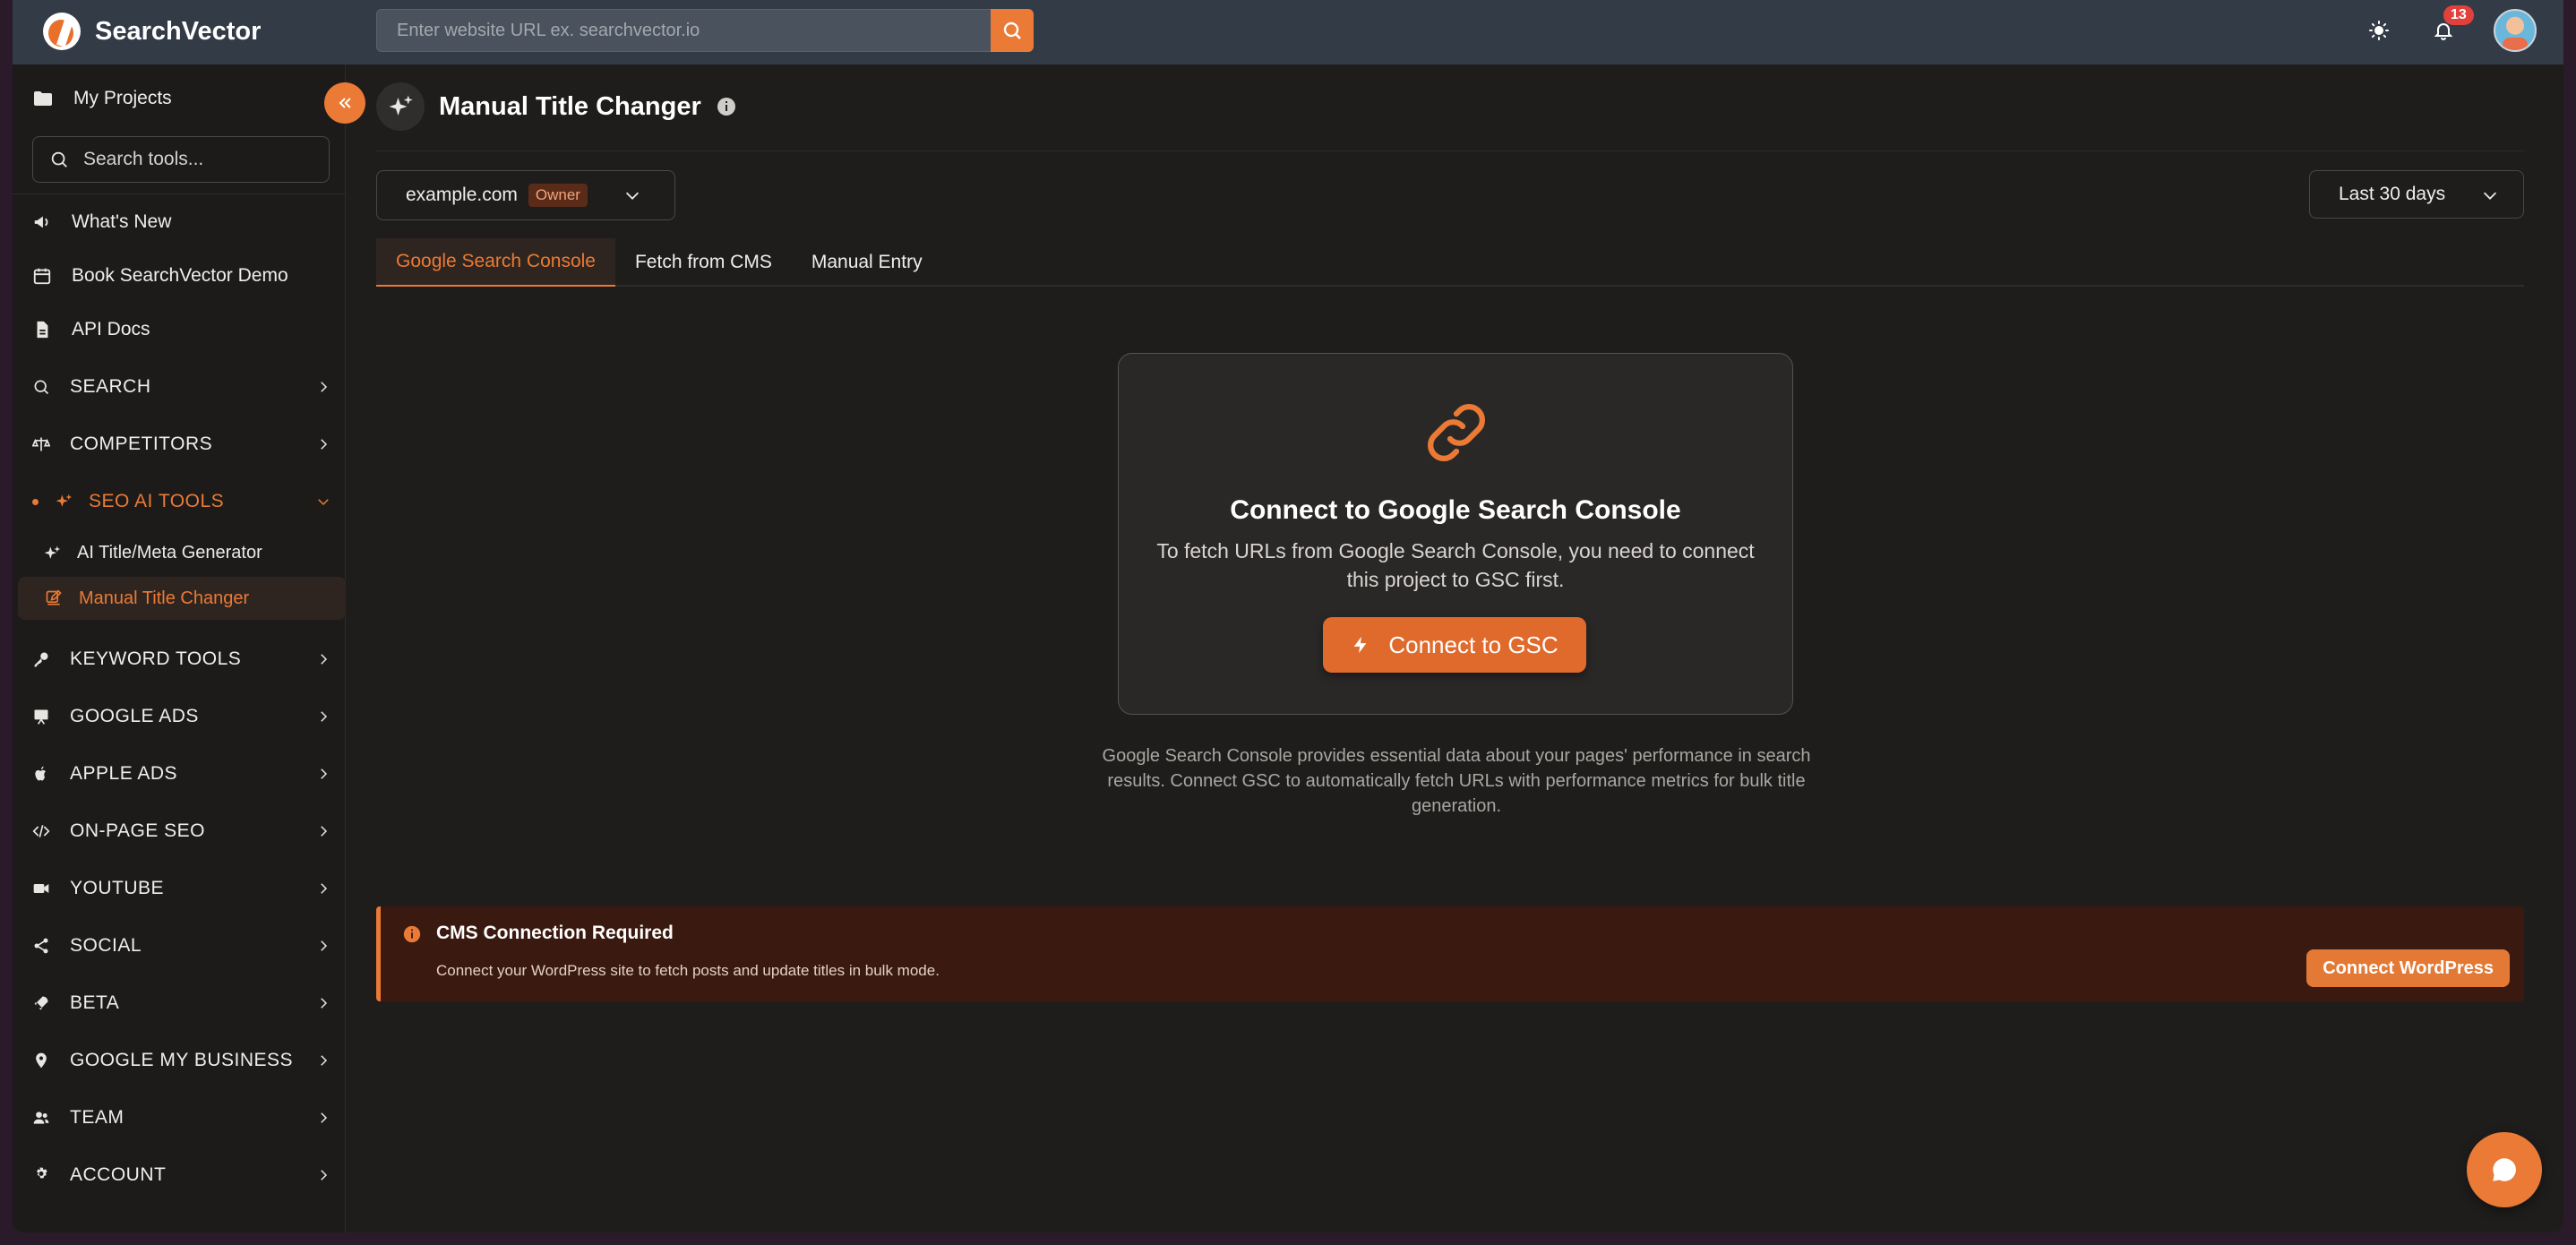 This screenshot has width=2576, height=1245. What do you see at coordinates (41, 831) in the screenshot?
I see `code-icon` at bounding box center [41, 831].